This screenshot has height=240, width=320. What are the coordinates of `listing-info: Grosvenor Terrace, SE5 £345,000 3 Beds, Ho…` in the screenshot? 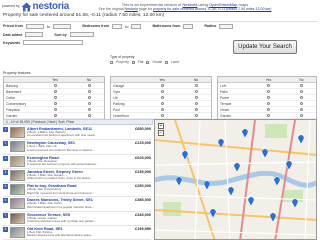 It's located at (89, 218).